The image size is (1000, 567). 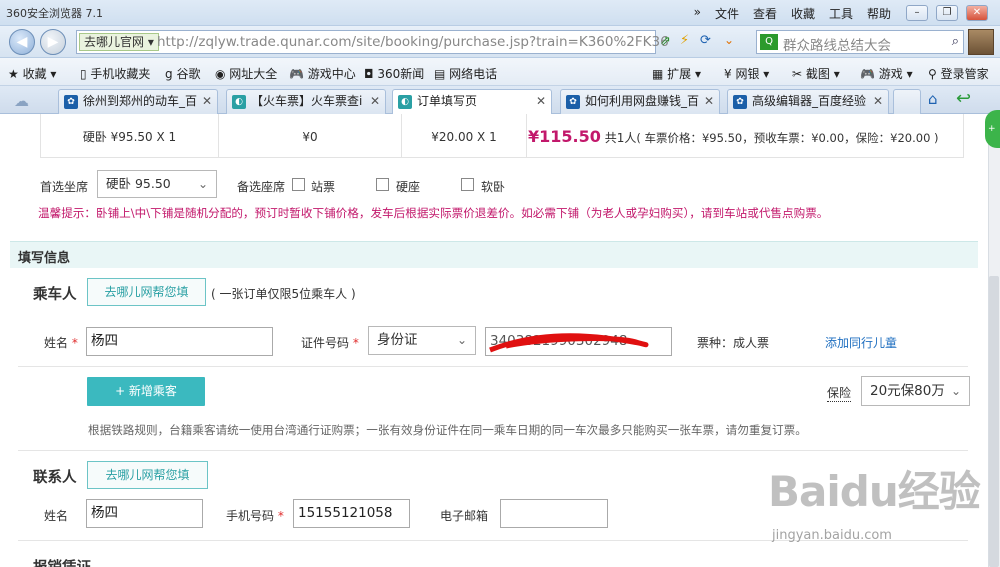 What do you see at coordinates (907, 391) in the screenshot?
I see `insurance-value: 20元保80万` at bounding box center [907, 391].